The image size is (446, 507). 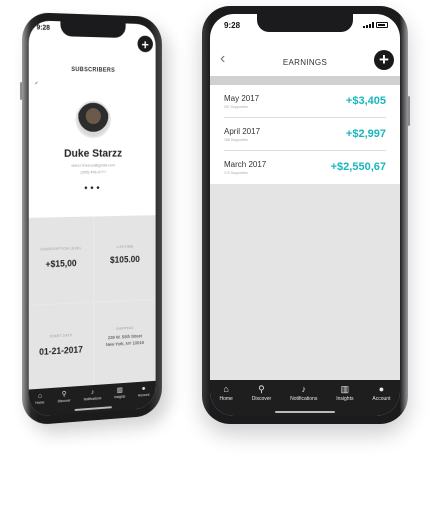 I want to click on stat-value: +$15,00, so click(x=61, y=264).